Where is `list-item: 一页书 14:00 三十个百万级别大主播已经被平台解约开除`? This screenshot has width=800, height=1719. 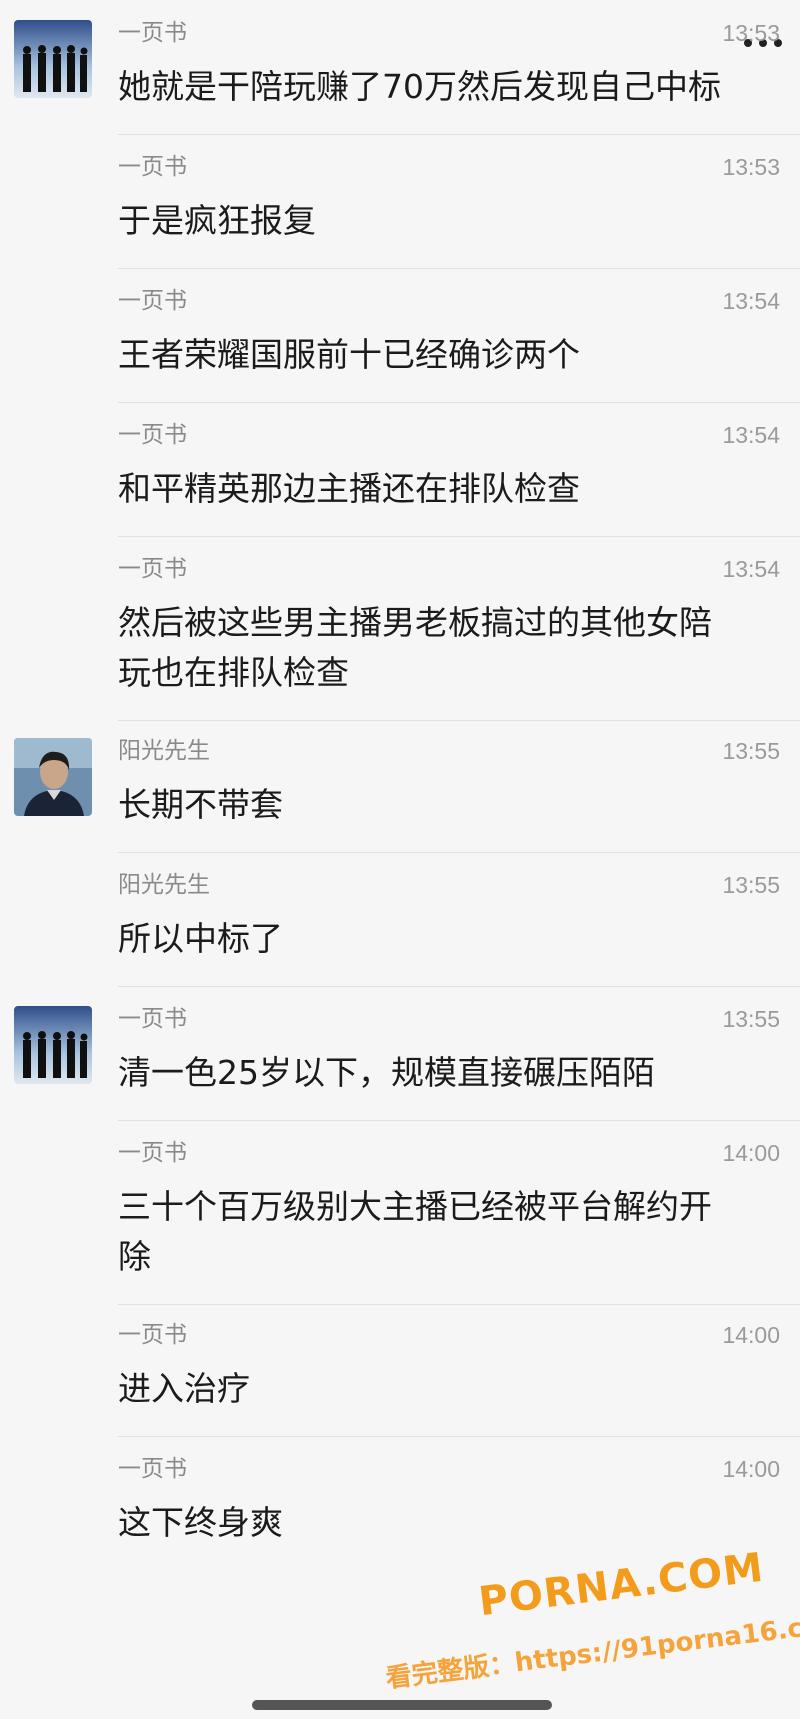 list-item: 一页书 14:00 三十个百万级别大主播已经被平台解约开除 is located at coordinates (400, 1223).